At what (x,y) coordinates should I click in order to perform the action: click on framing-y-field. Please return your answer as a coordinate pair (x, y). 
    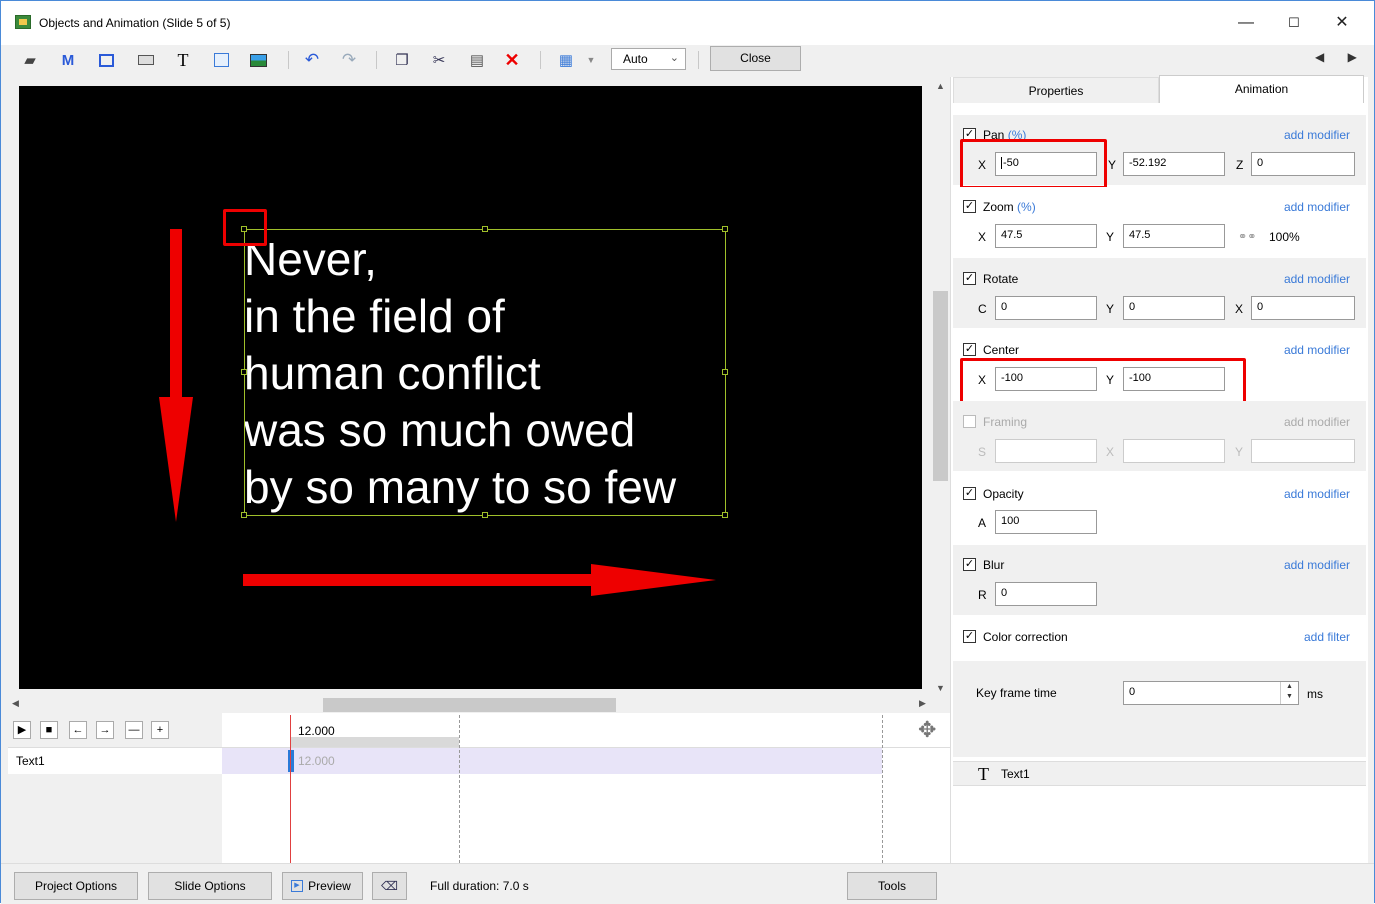
    Looking at the image, I should click on (1303, 451).